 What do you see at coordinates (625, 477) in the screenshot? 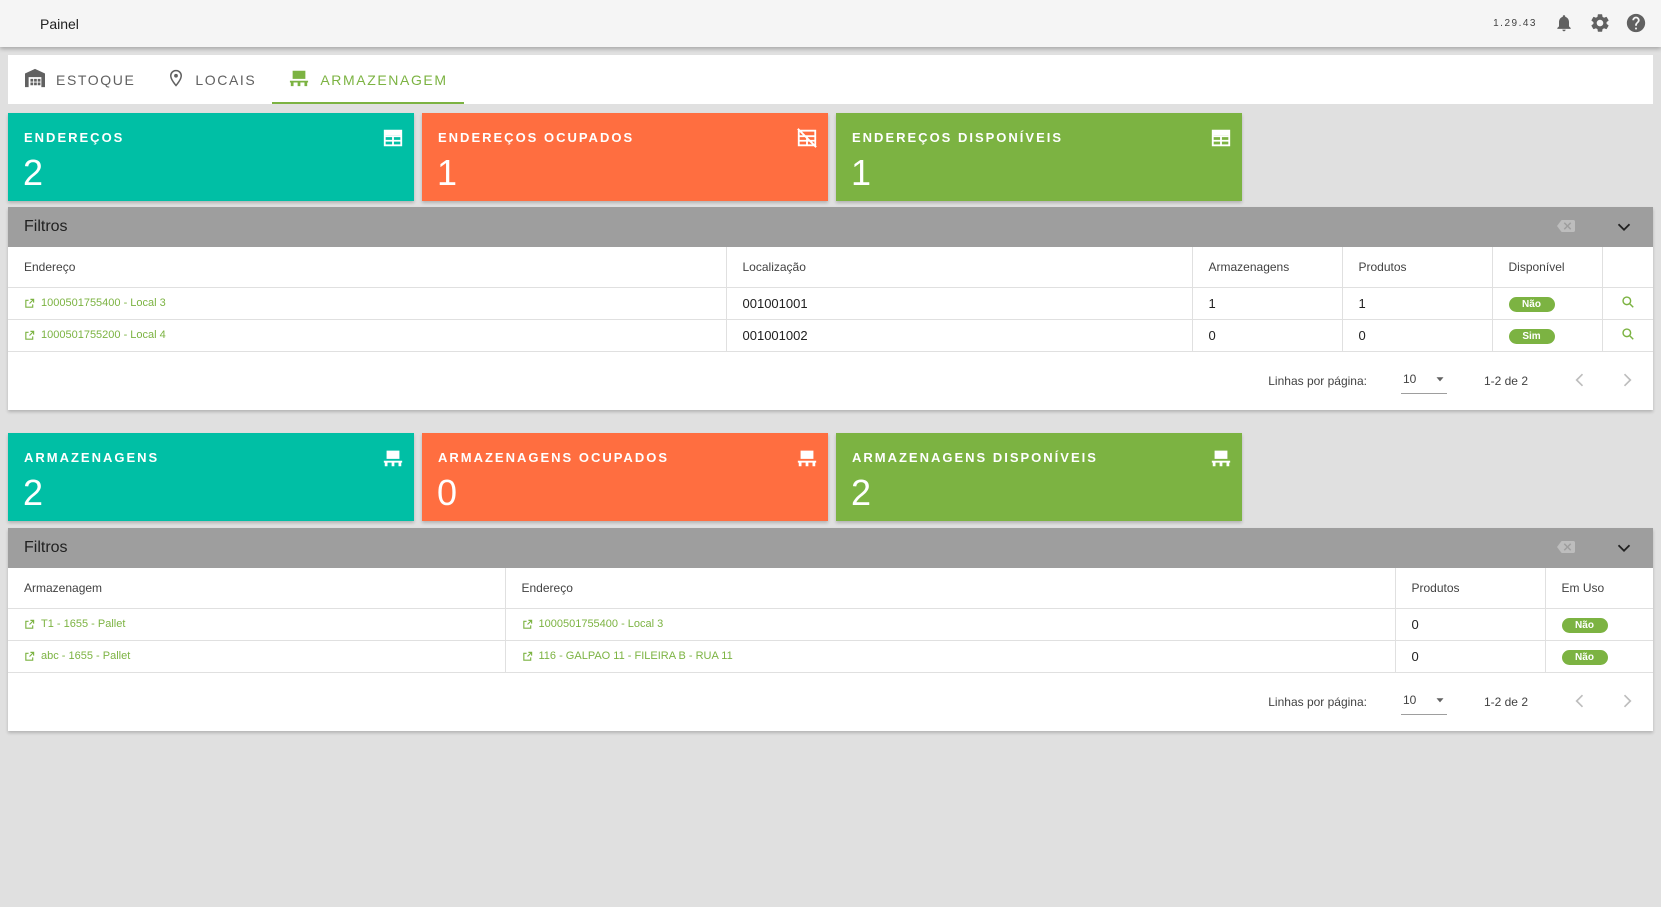
I see `card-armazenagens-ocupados: ARMAZENAGENS OCUPADOS 0` at bounding box center [625, 477].